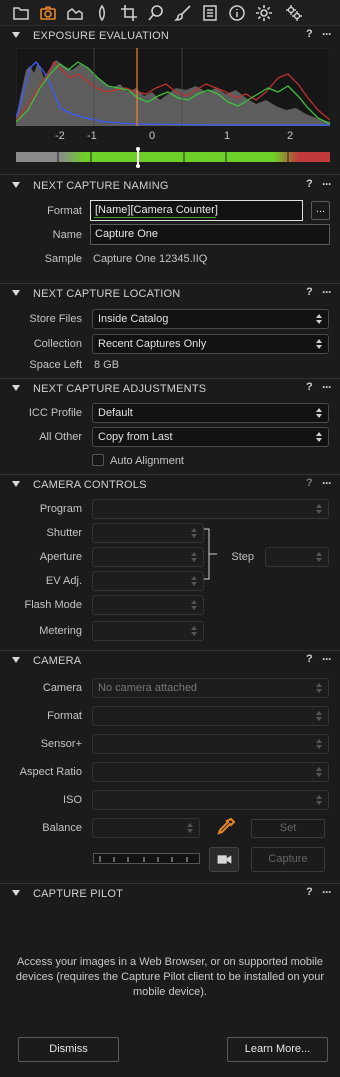 The image size is (340, 1077). Describe the element at coordinates (148, 557) in the screenshot. I see `aperture-stepper` at that location.